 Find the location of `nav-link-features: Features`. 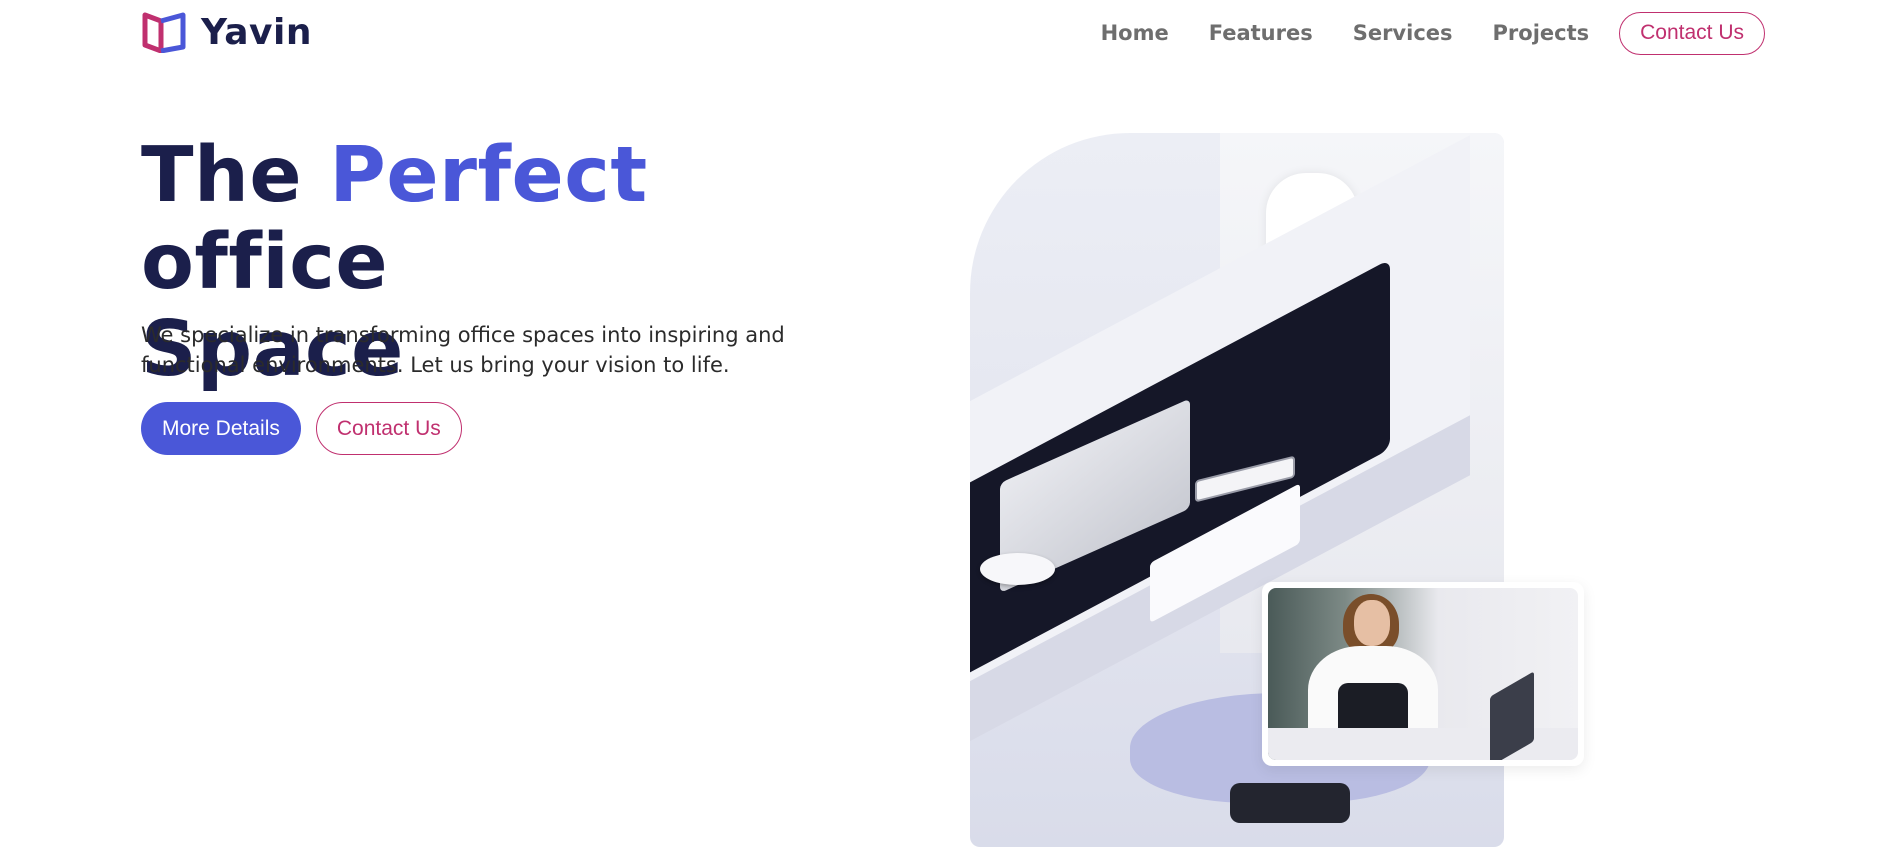

nav-link-features: Features is located at coordinates (1261, 33).